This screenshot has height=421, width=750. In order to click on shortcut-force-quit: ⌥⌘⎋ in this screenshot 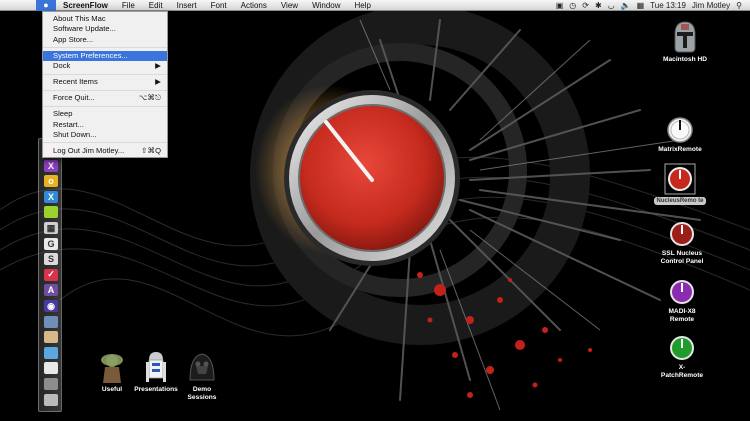, I will do `click(149, 98)`.